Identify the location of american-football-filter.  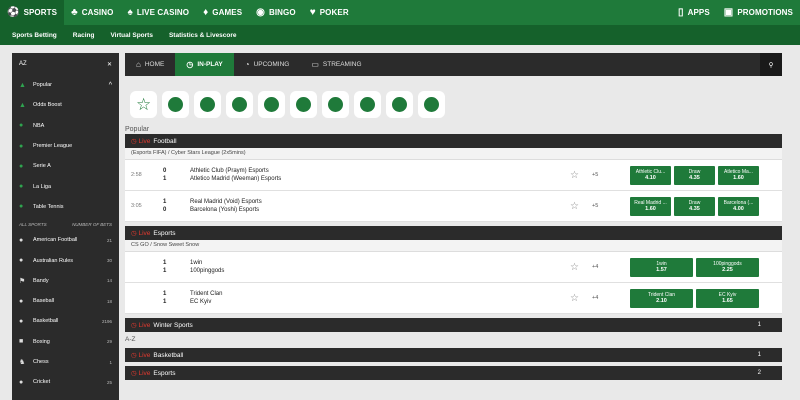
(271, 104).